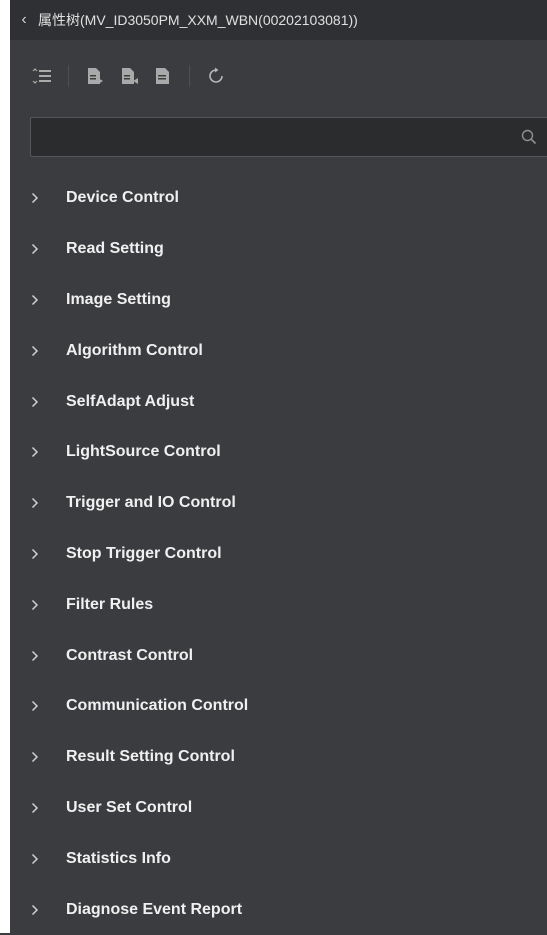 Image resolution: width=547 pixels, height=935 pixels. Describe the element at coordinates (278, 249) in the screenshot. I see `tree-node: Read Setting` at that location.